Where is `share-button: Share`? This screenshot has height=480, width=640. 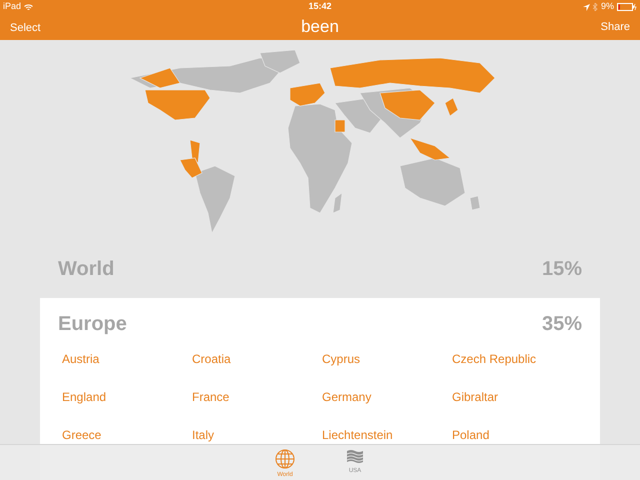 share-button: Share is located at coordinates (615, 27).